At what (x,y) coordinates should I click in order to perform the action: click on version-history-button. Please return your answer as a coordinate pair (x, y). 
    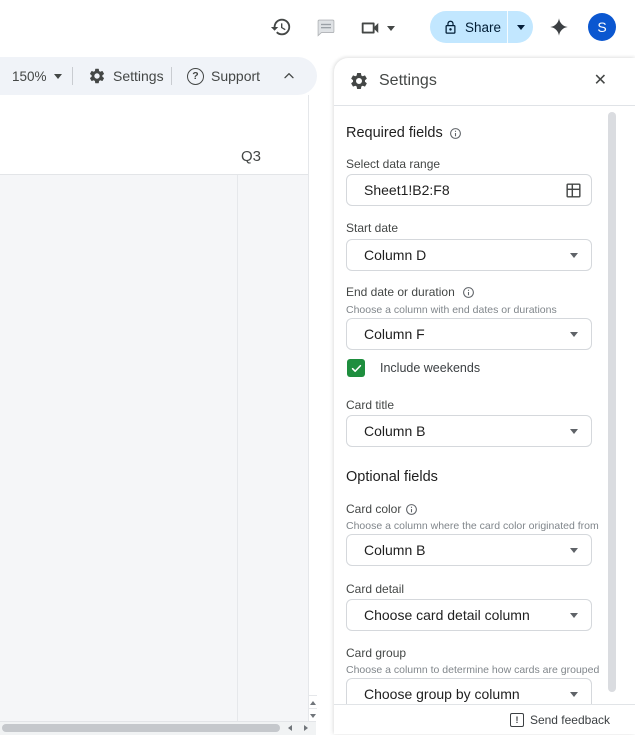
    Looking at the image, I should click on (281, 27).